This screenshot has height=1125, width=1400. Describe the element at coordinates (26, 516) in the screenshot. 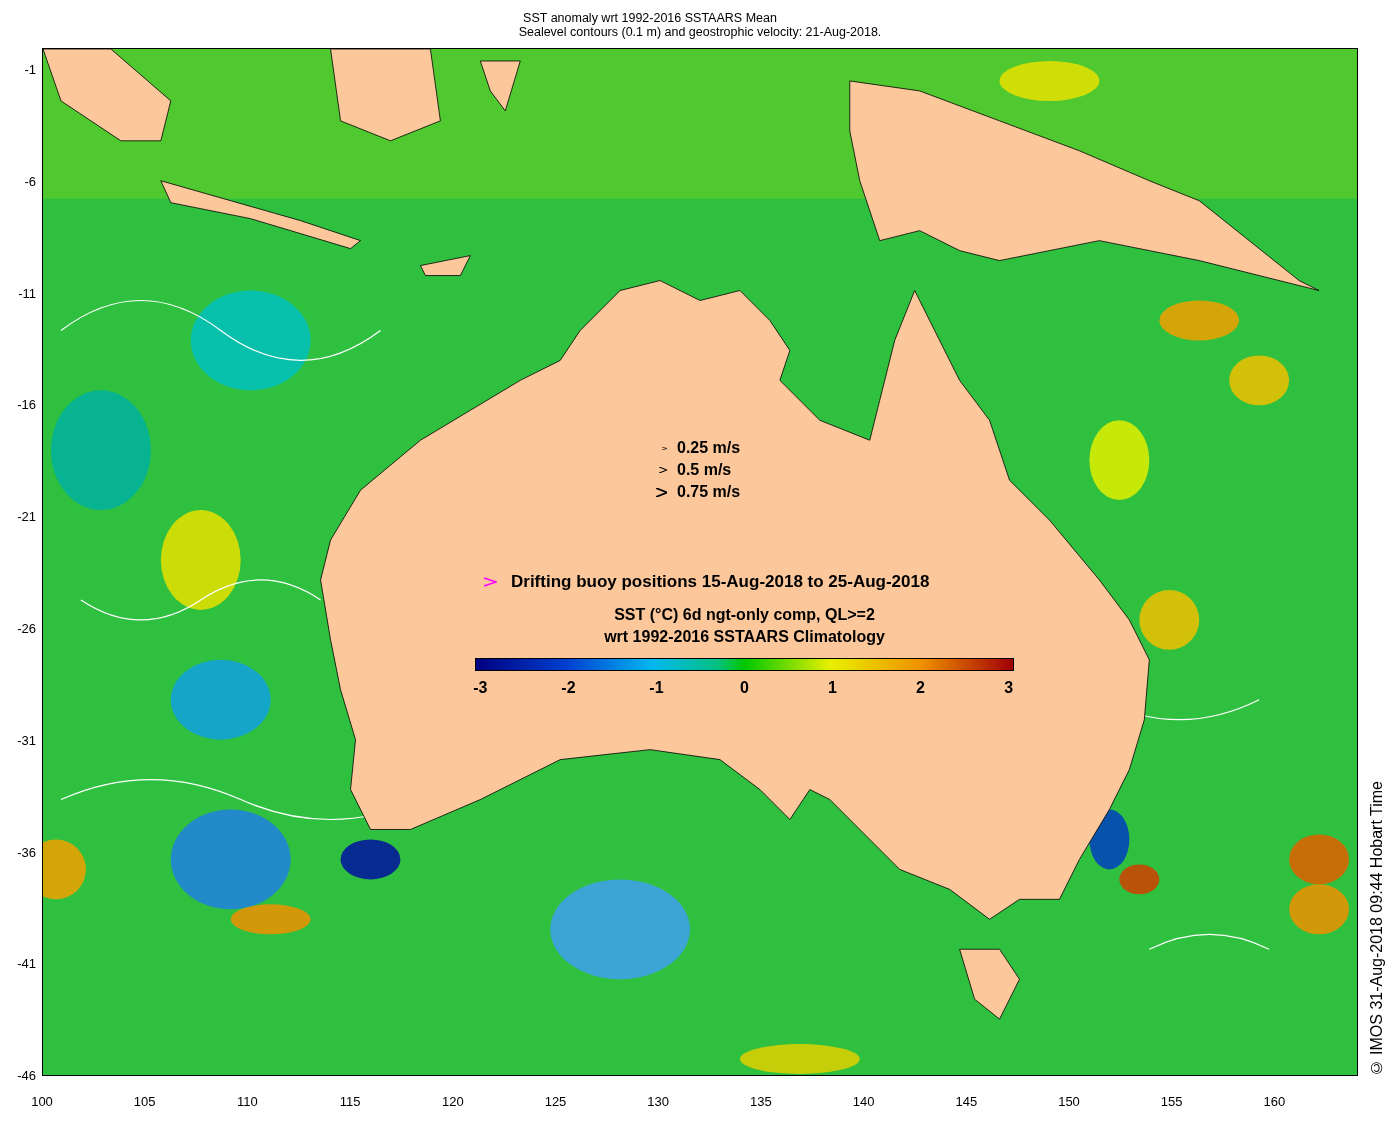

I see `y-tick-label: -21` at that location.